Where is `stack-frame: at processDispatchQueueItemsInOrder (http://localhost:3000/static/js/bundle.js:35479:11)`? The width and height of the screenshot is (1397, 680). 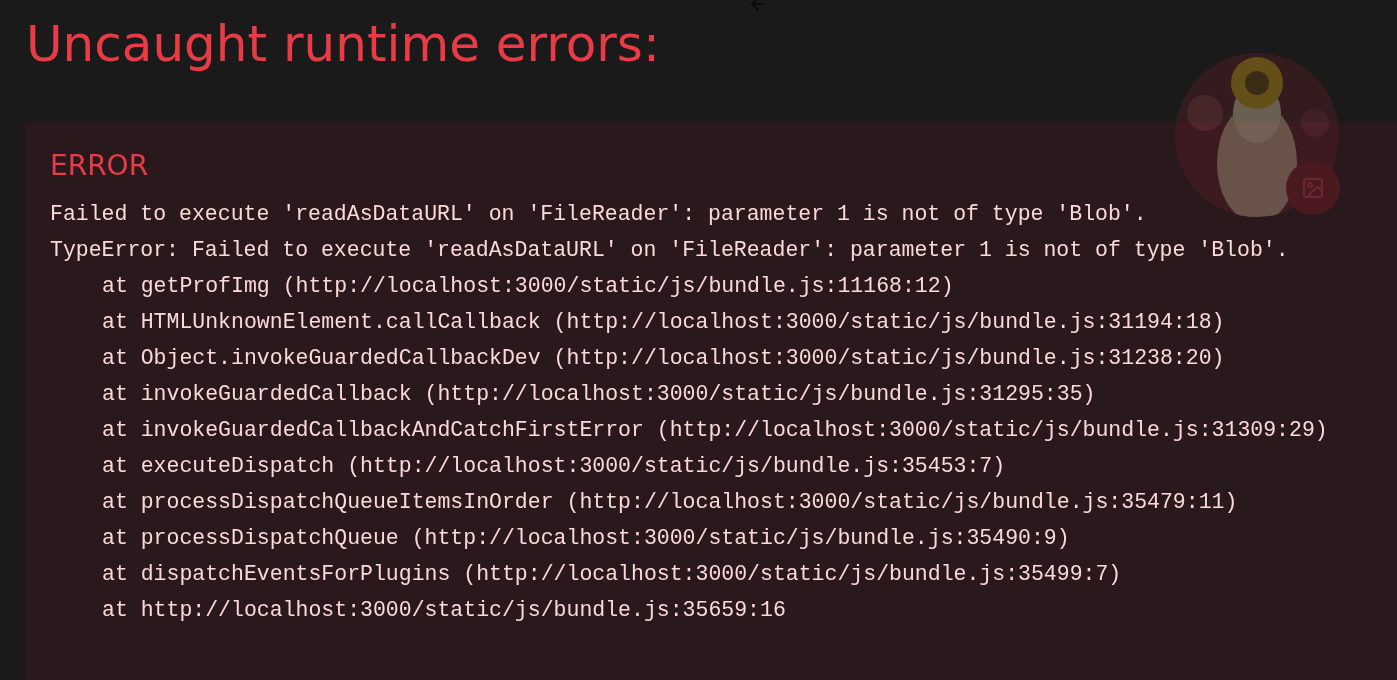 stack-frame: at processDispatchQueueItemsInOrder (http://localhost:3000/static/js/bundle.js:35479:11) is located at coordinates (723, 502).